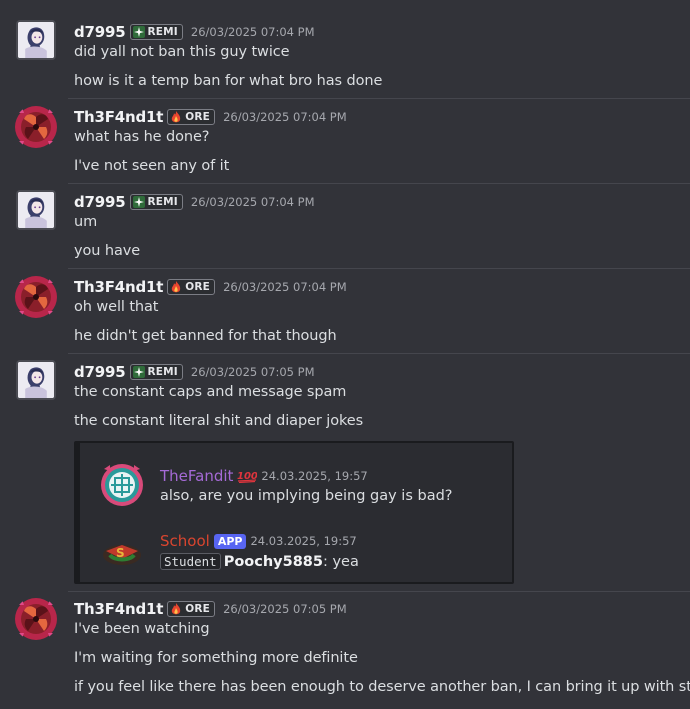 This screenshot has width=690, height=709. I want to click on school-bot-avatar-icon: S, so click(122, 555).